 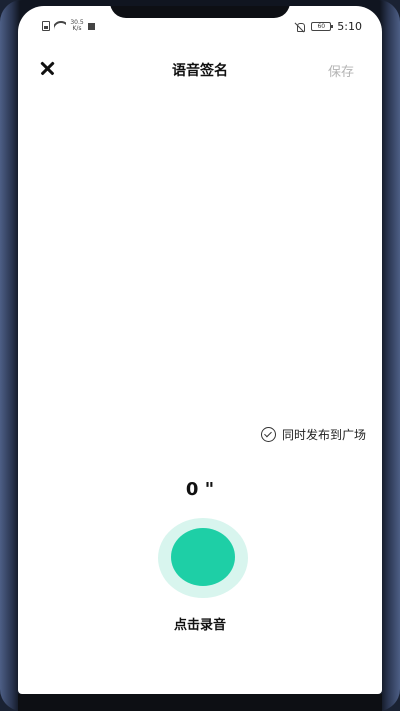 I want to click on camera-notch, so click(x=200, y=12).